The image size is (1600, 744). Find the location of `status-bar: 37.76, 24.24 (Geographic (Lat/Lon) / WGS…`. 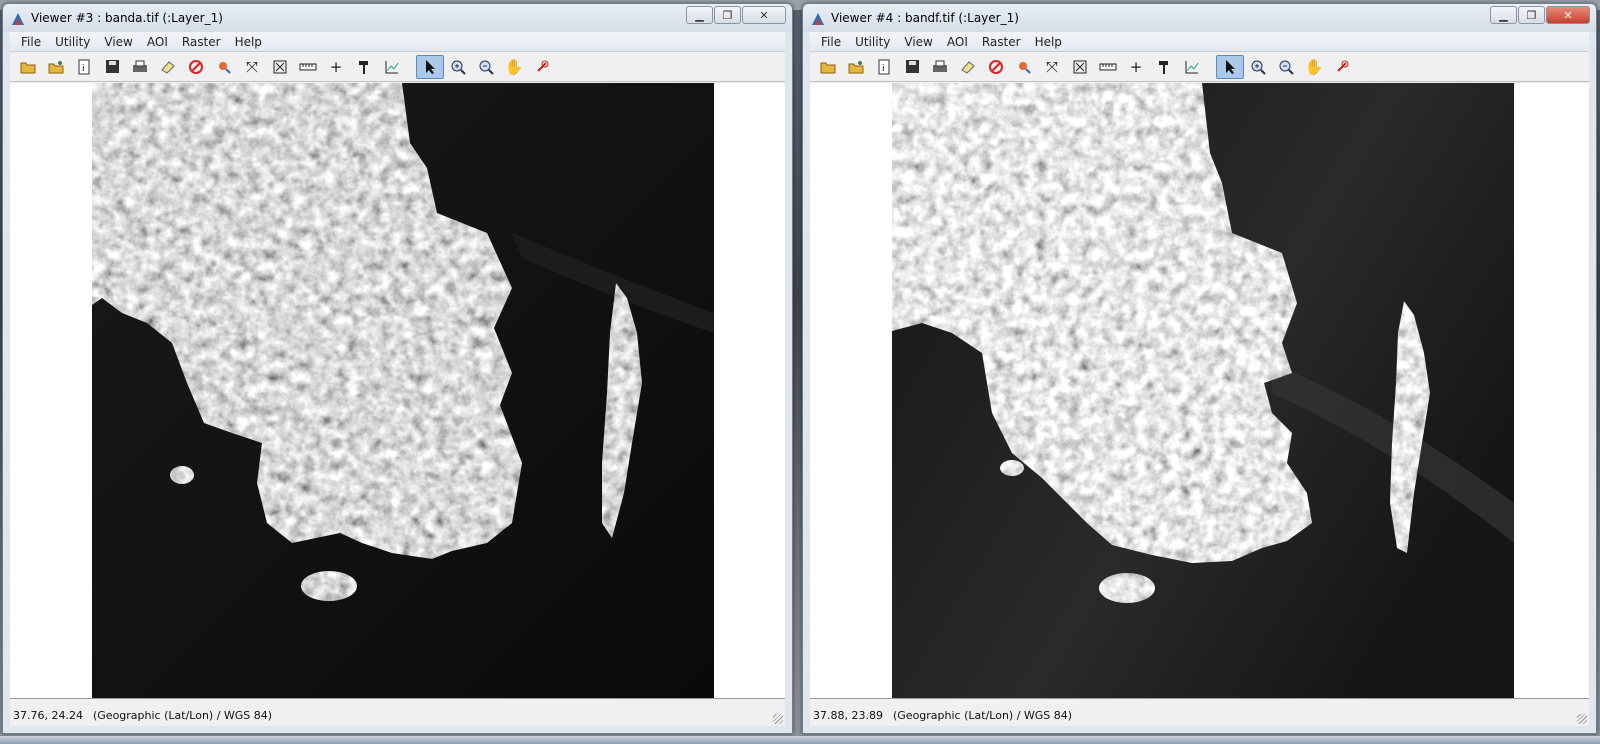

status-bar: 37.76, 24.24 (Geographic (Lat/Lon) / WGS… is located at coordinates (397, 715).